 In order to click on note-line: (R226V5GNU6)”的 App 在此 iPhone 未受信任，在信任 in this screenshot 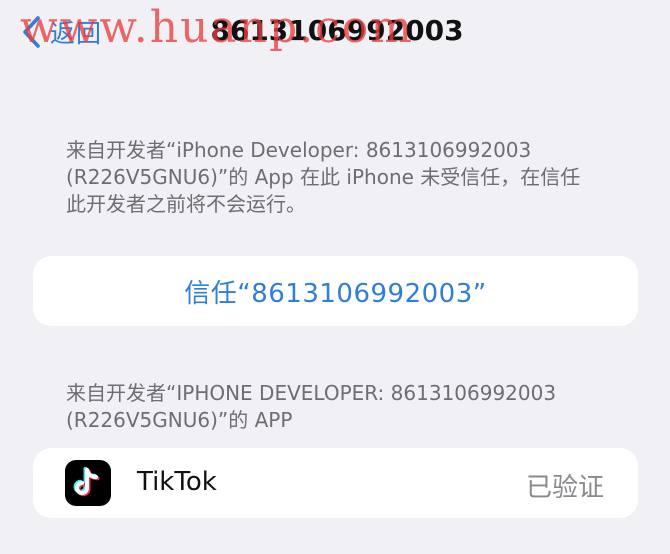, I will do `click(323, 177)`.